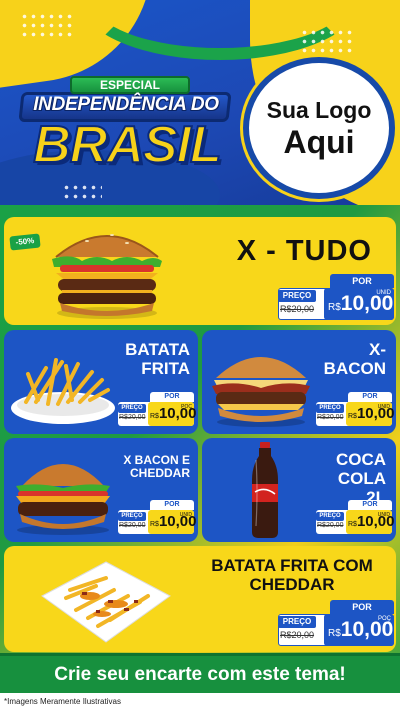 This screenshot has width=400, height=711. What do you see at coordinates (261, 392) in the screenshot?
I see `bacon-burger-image` at bounding box center [261, 392].